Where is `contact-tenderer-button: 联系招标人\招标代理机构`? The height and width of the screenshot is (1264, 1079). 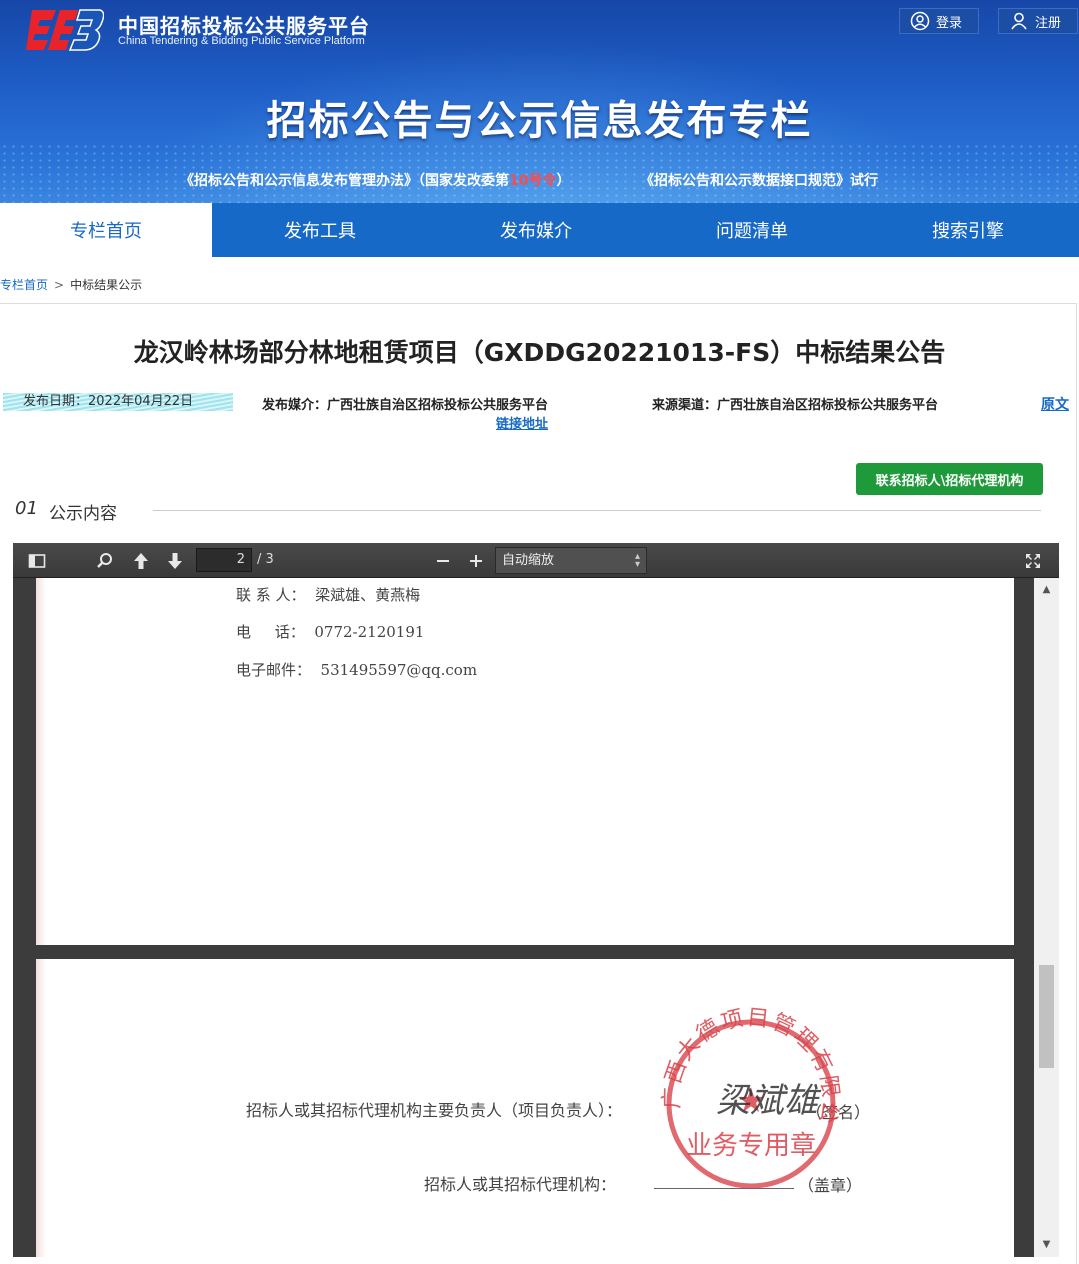 contact-tenderer-button: 联系招标人\招标代理机构 is located at coordinates (949, 479).